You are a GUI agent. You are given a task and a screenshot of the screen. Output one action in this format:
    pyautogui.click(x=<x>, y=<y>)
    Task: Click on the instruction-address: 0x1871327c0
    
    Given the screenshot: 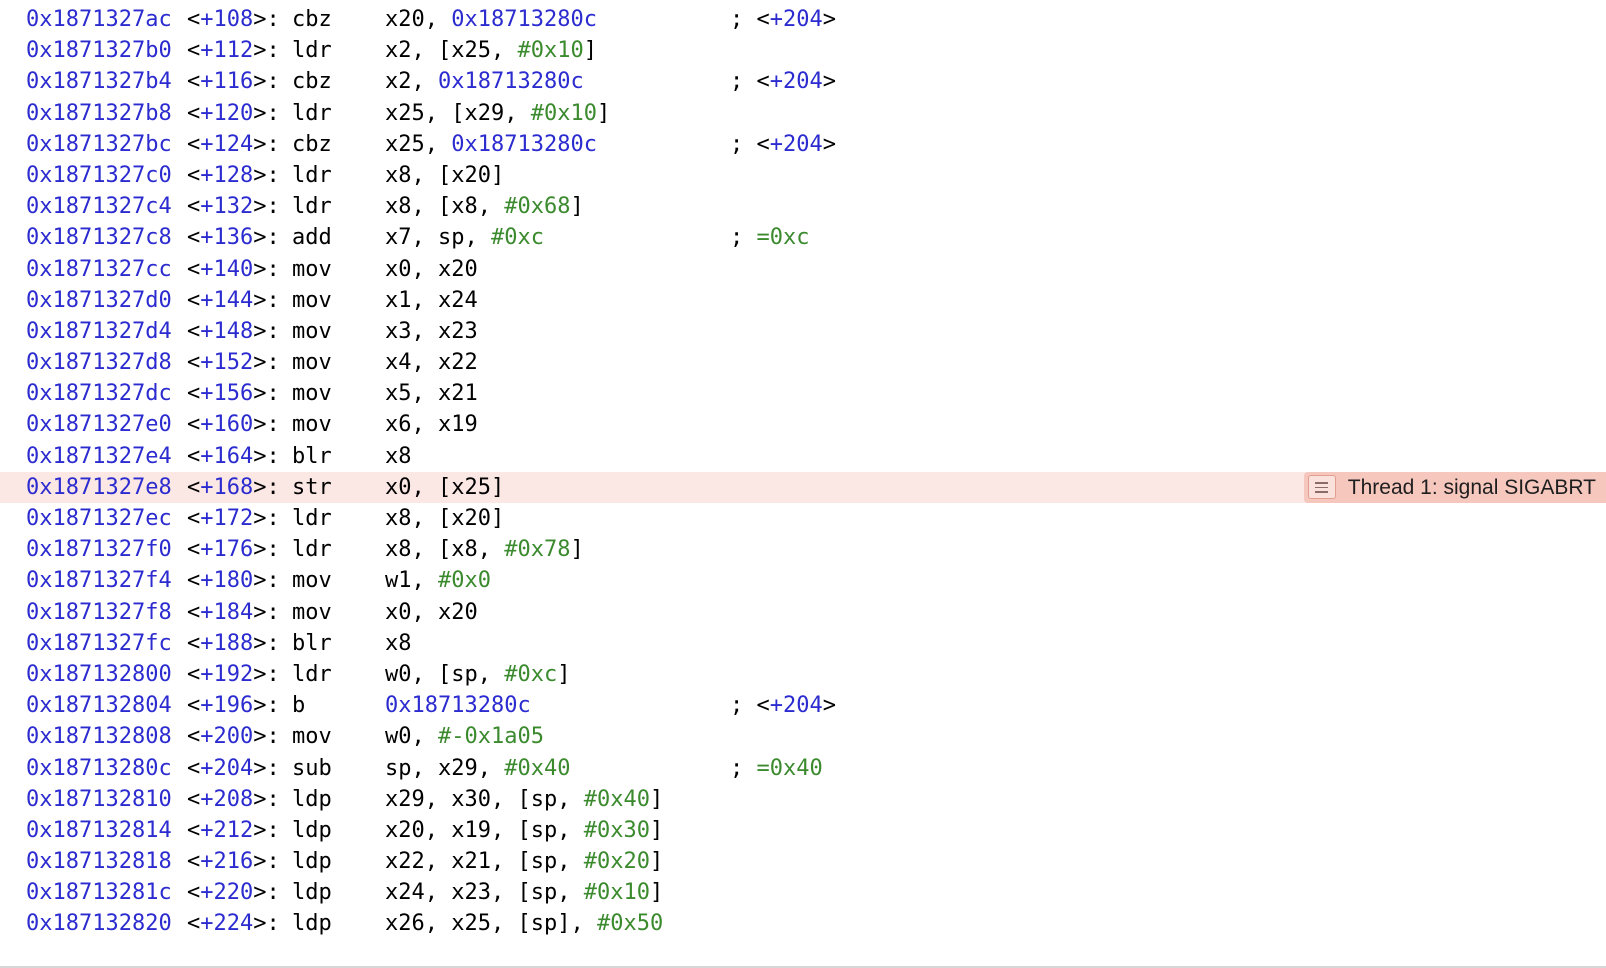 What is the action you would take?
    pyautogui.click(x=99, y=175)
    